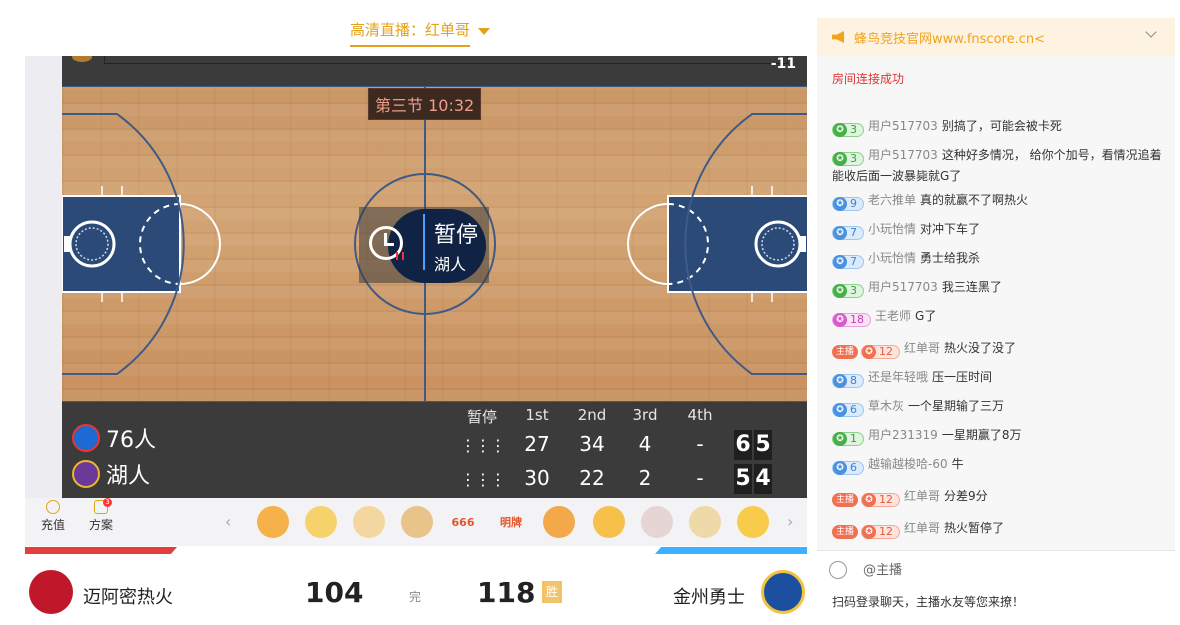 The height and width of the screenshot is (625, 1180). What do you see at coordinates (868, 79) in the screenshot?
I see `system-message: 房间连接成功` at bounding box center [868, 79].